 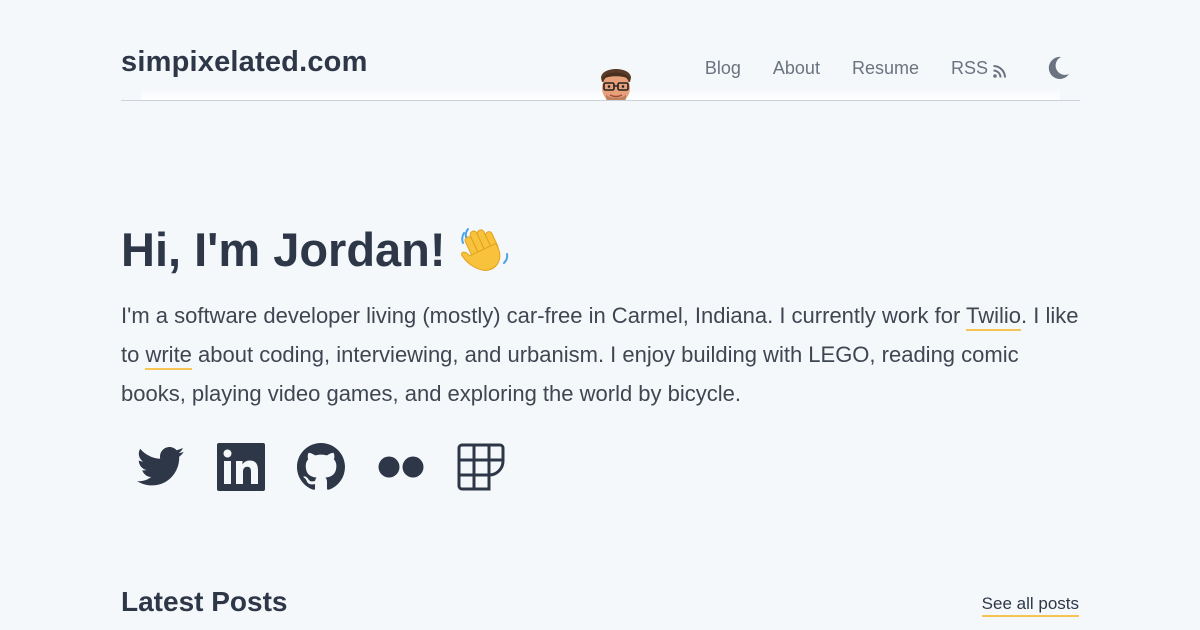 I want to click on grid-link, so click(x=481, y=467).